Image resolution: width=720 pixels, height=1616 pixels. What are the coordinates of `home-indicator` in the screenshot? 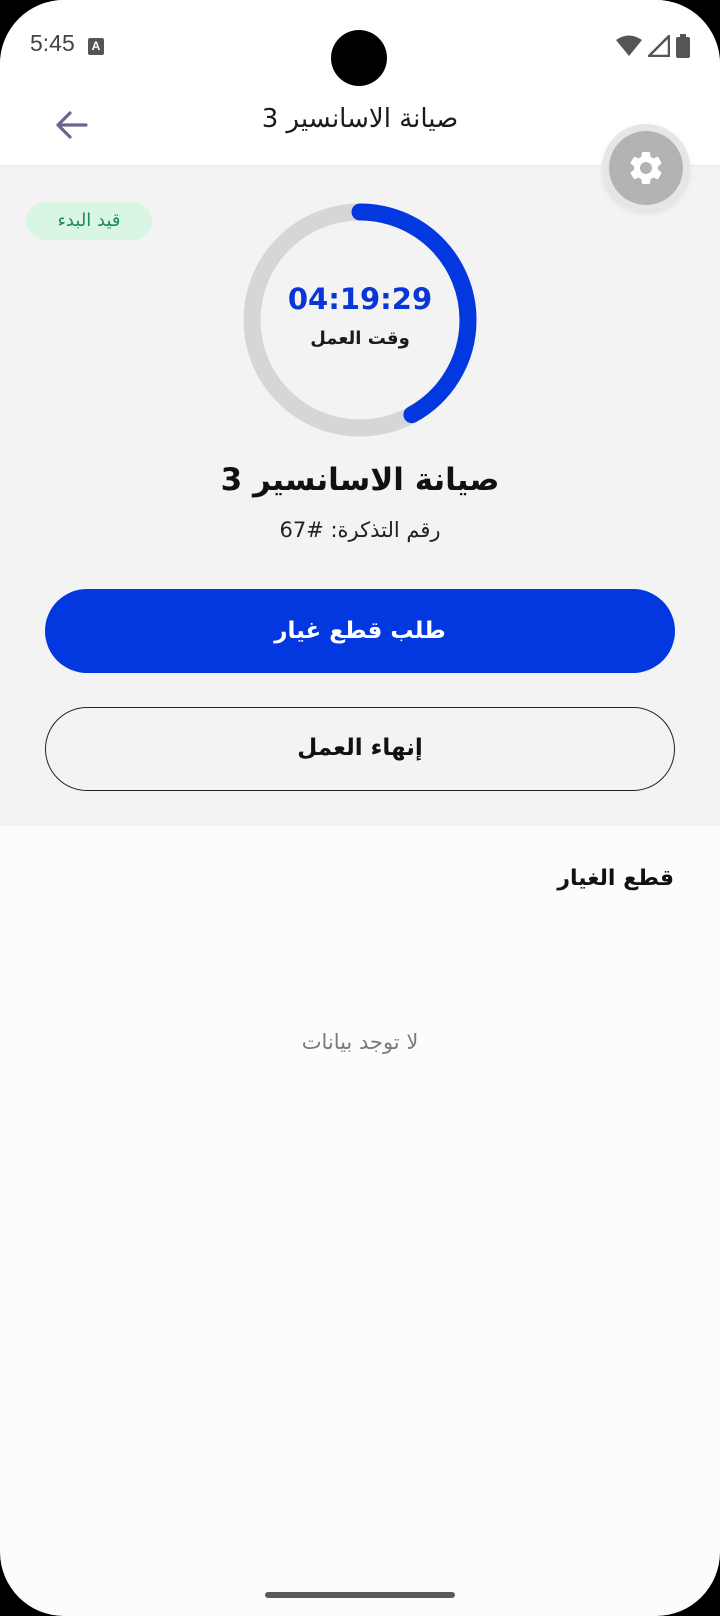 It's located at (360, 1595).